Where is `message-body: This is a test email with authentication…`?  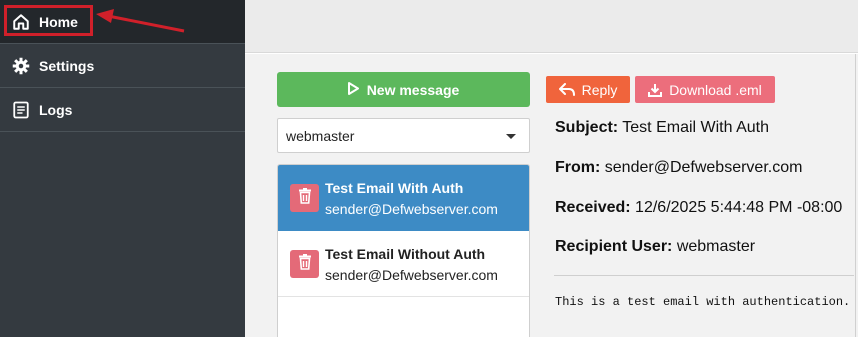 message-body: This is a test email with authentication… is located at coordinates (703, 302).